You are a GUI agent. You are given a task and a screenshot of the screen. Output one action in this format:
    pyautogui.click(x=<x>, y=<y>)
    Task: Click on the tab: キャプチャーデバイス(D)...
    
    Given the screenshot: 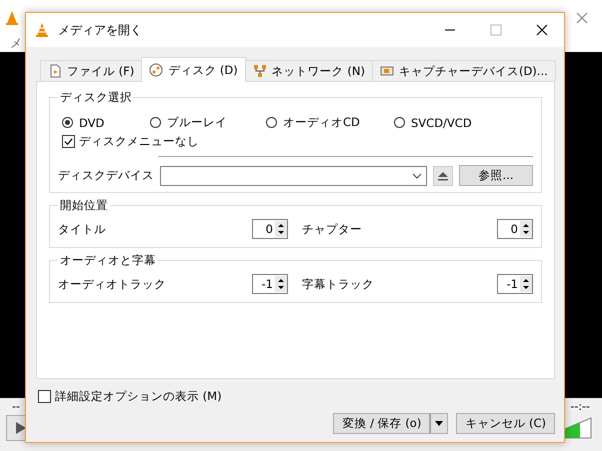 What is the action you would take?
    pyautogui.click(x=464, y=70)
    